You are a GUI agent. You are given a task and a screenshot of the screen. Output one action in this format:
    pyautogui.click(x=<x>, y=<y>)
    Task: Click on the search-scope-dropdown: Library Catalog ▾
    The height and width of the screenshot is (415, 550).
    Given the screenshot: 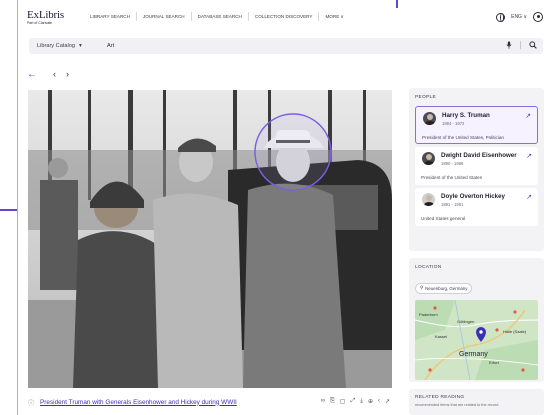 What is the action you would take?
    pyautogui.click(x=64, y=46)
    